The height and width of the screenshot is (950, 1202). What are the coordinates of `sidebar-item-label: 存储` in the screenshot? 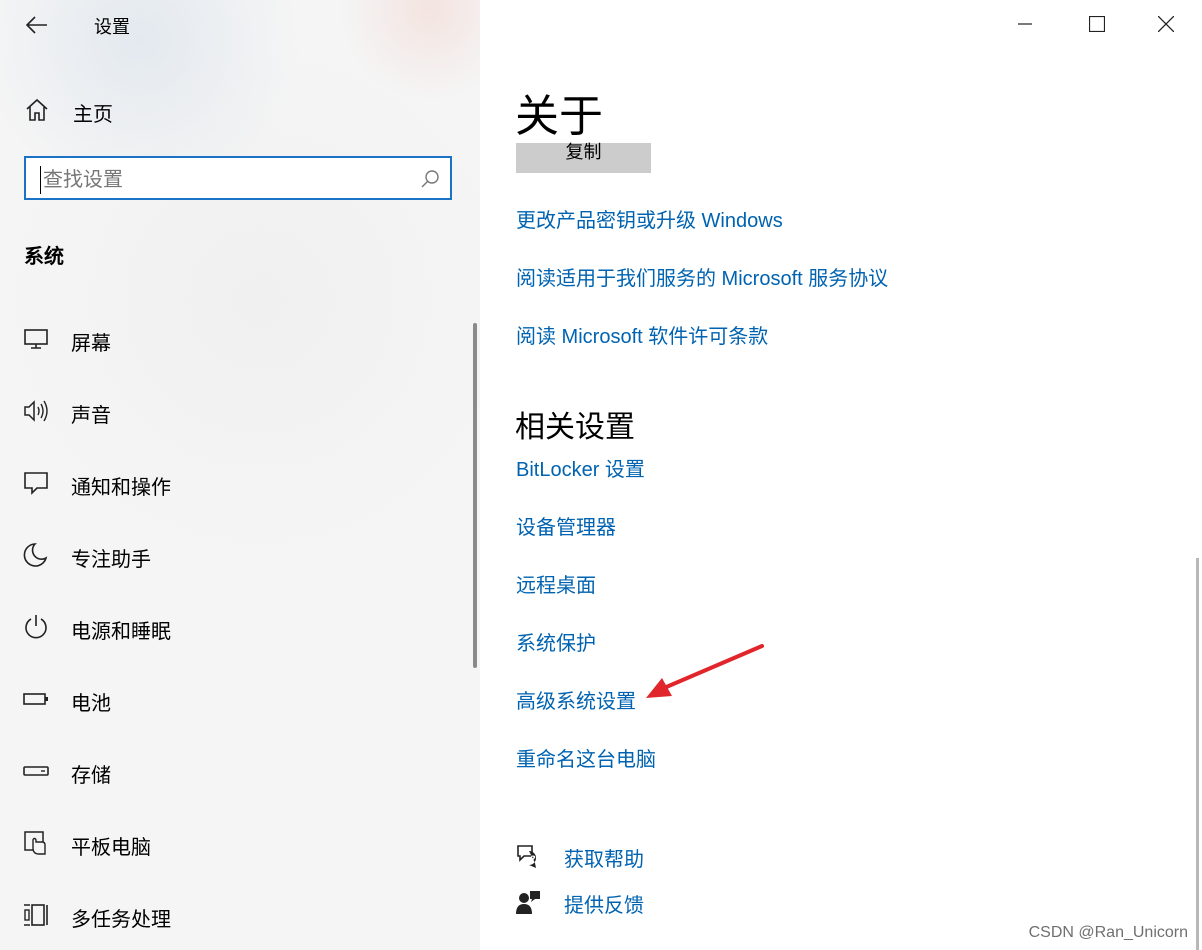 It's located at (91, 776).